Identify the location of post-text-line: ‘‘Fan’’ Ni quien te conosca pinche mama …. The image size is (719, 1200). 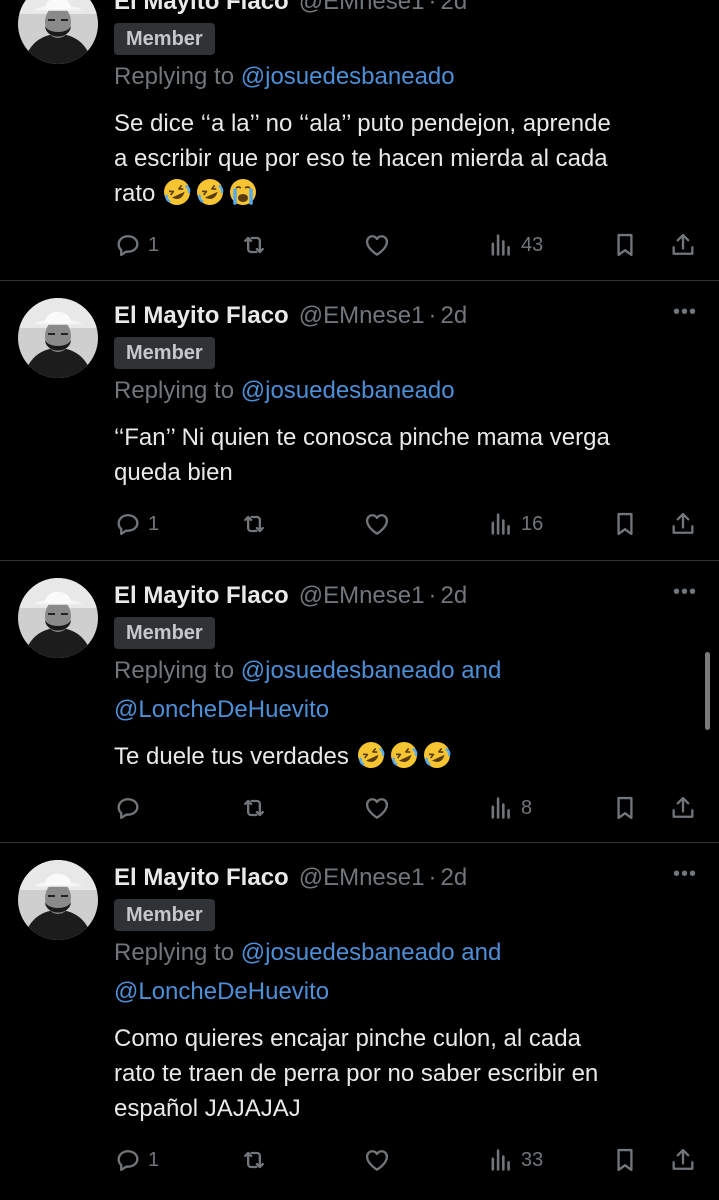
(362, 437).